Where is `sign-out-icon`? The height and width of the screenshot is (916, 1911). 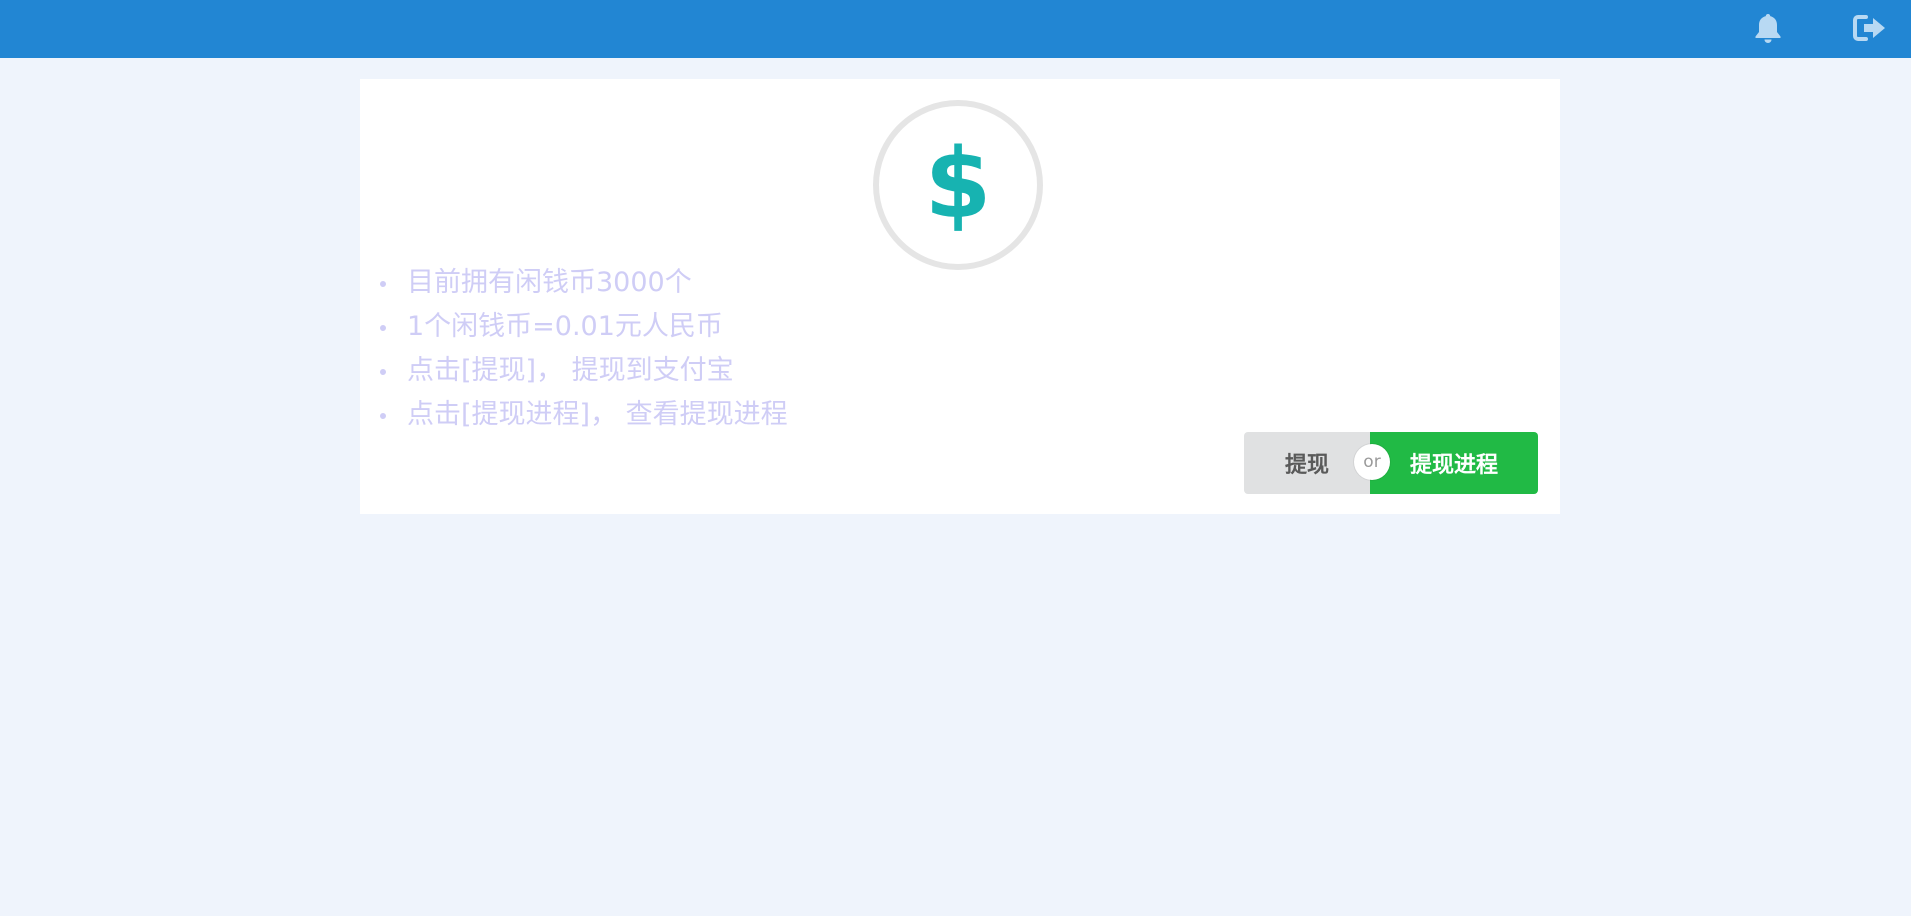
sign-out-icon is located at coordinates (1870, 28).